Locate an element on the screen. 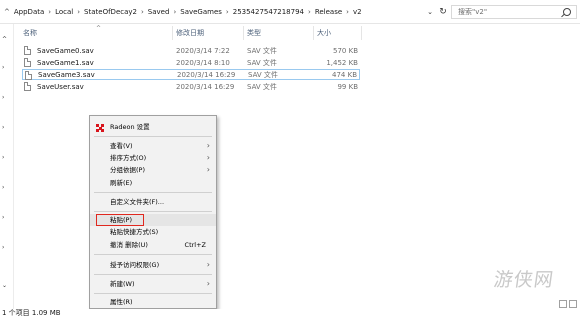 Image resolution: width=580 pixels, height=317 pixels. crumb-release: Release is located at coordinates (328, 12).